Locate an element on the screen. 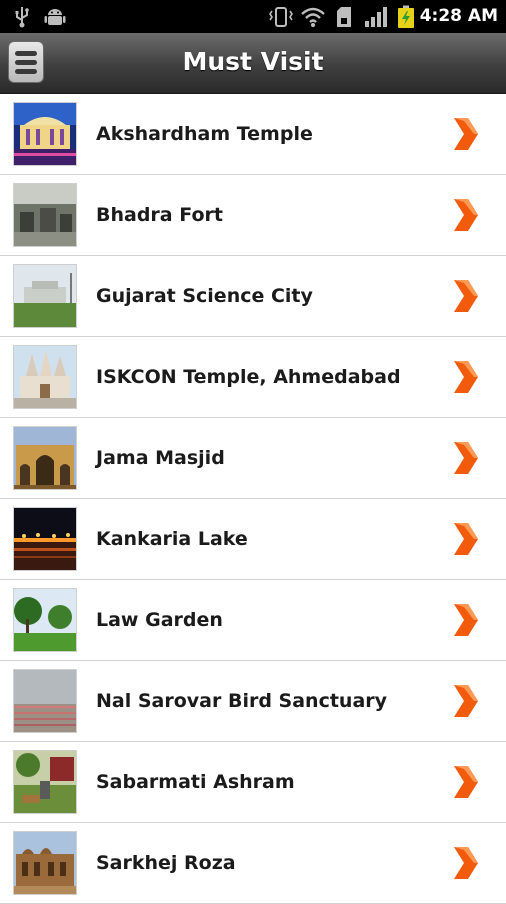  science-city-photo is located at coordinates (45, 296).